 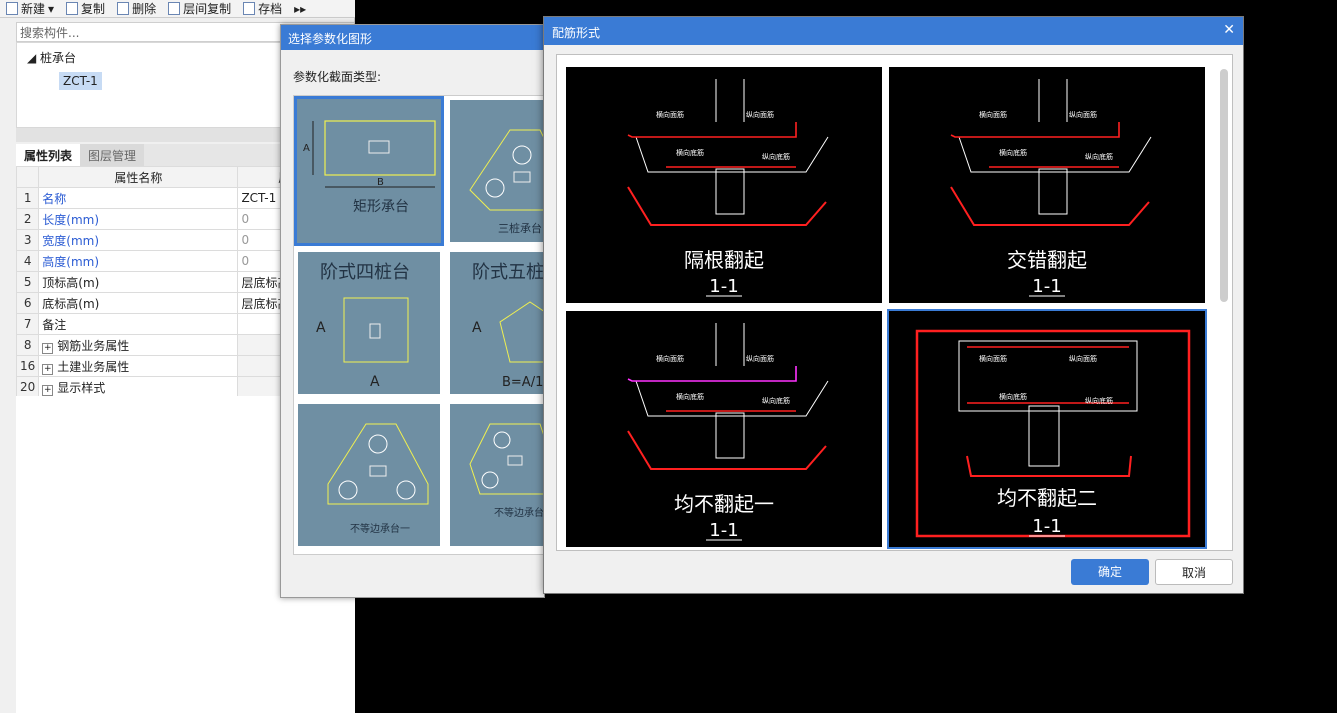 I want to click on shape-three-pile: 三桩承台, so click(x=495, y=171).